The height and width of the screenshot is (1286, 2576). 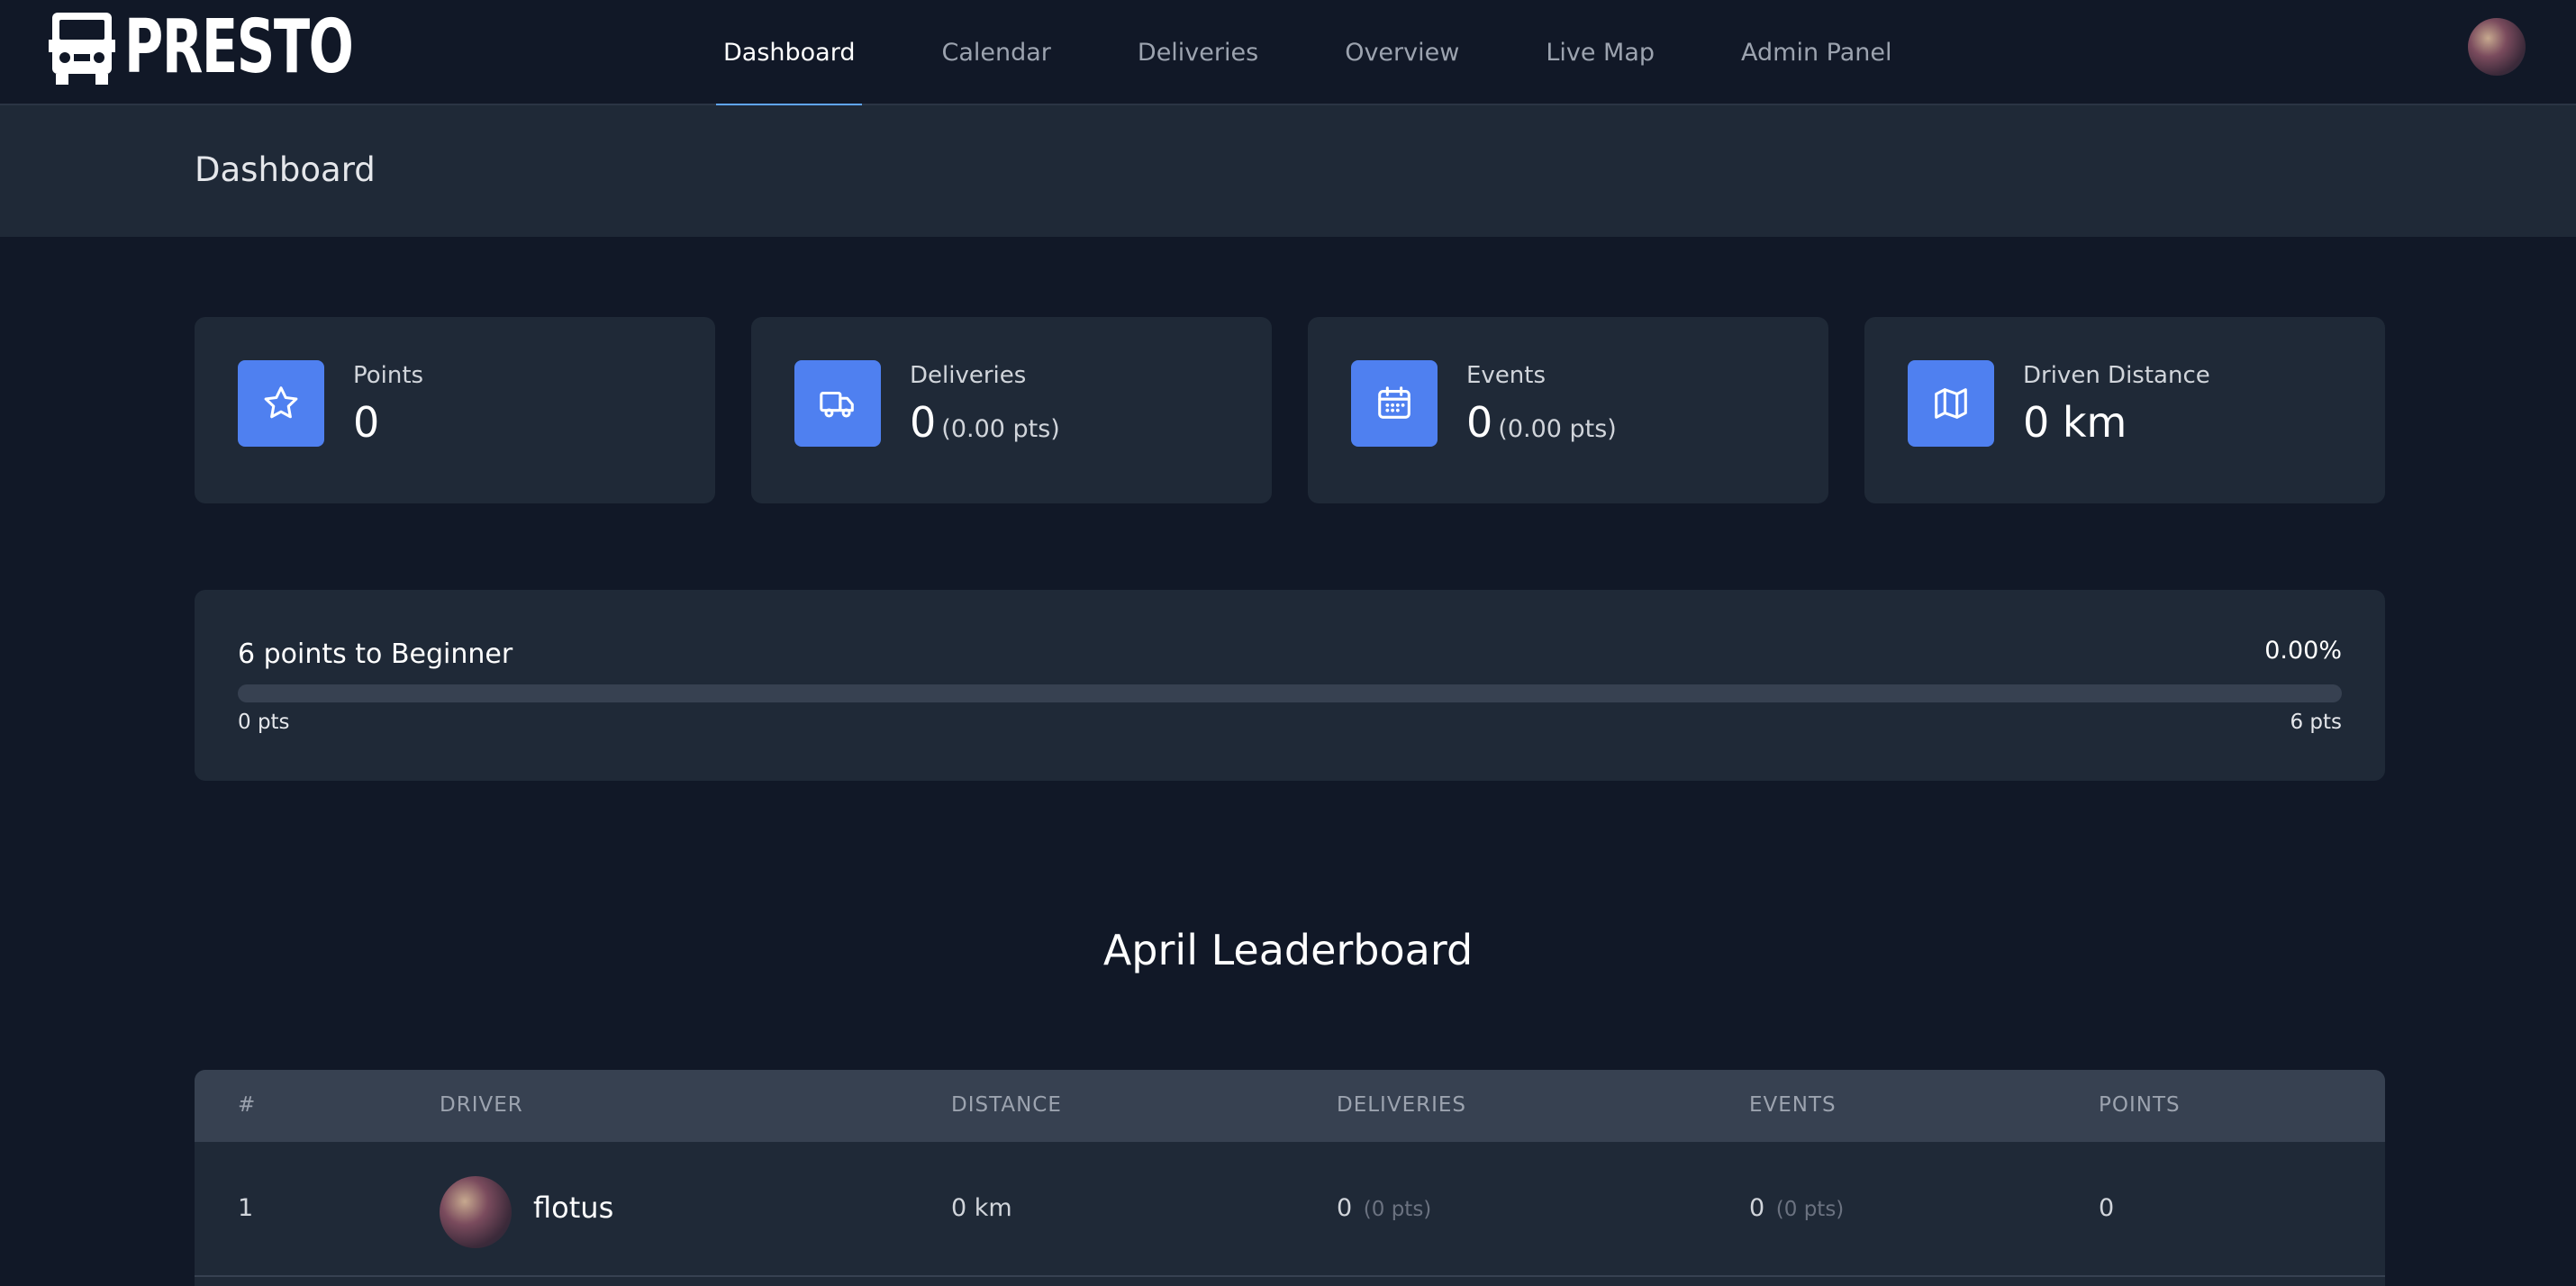 I want to click on column-header-deliveries: DELIVERIES, so click(x=1402, y=1105).